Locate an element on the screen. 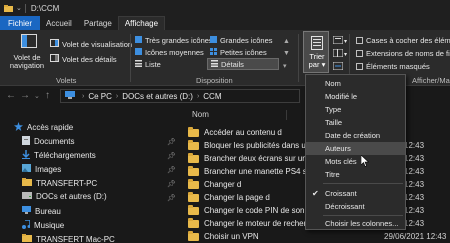 The height and width of the screenshot is (243, 450). sort-by-button: Trier par ▾ is located at coordinates (316, 52).